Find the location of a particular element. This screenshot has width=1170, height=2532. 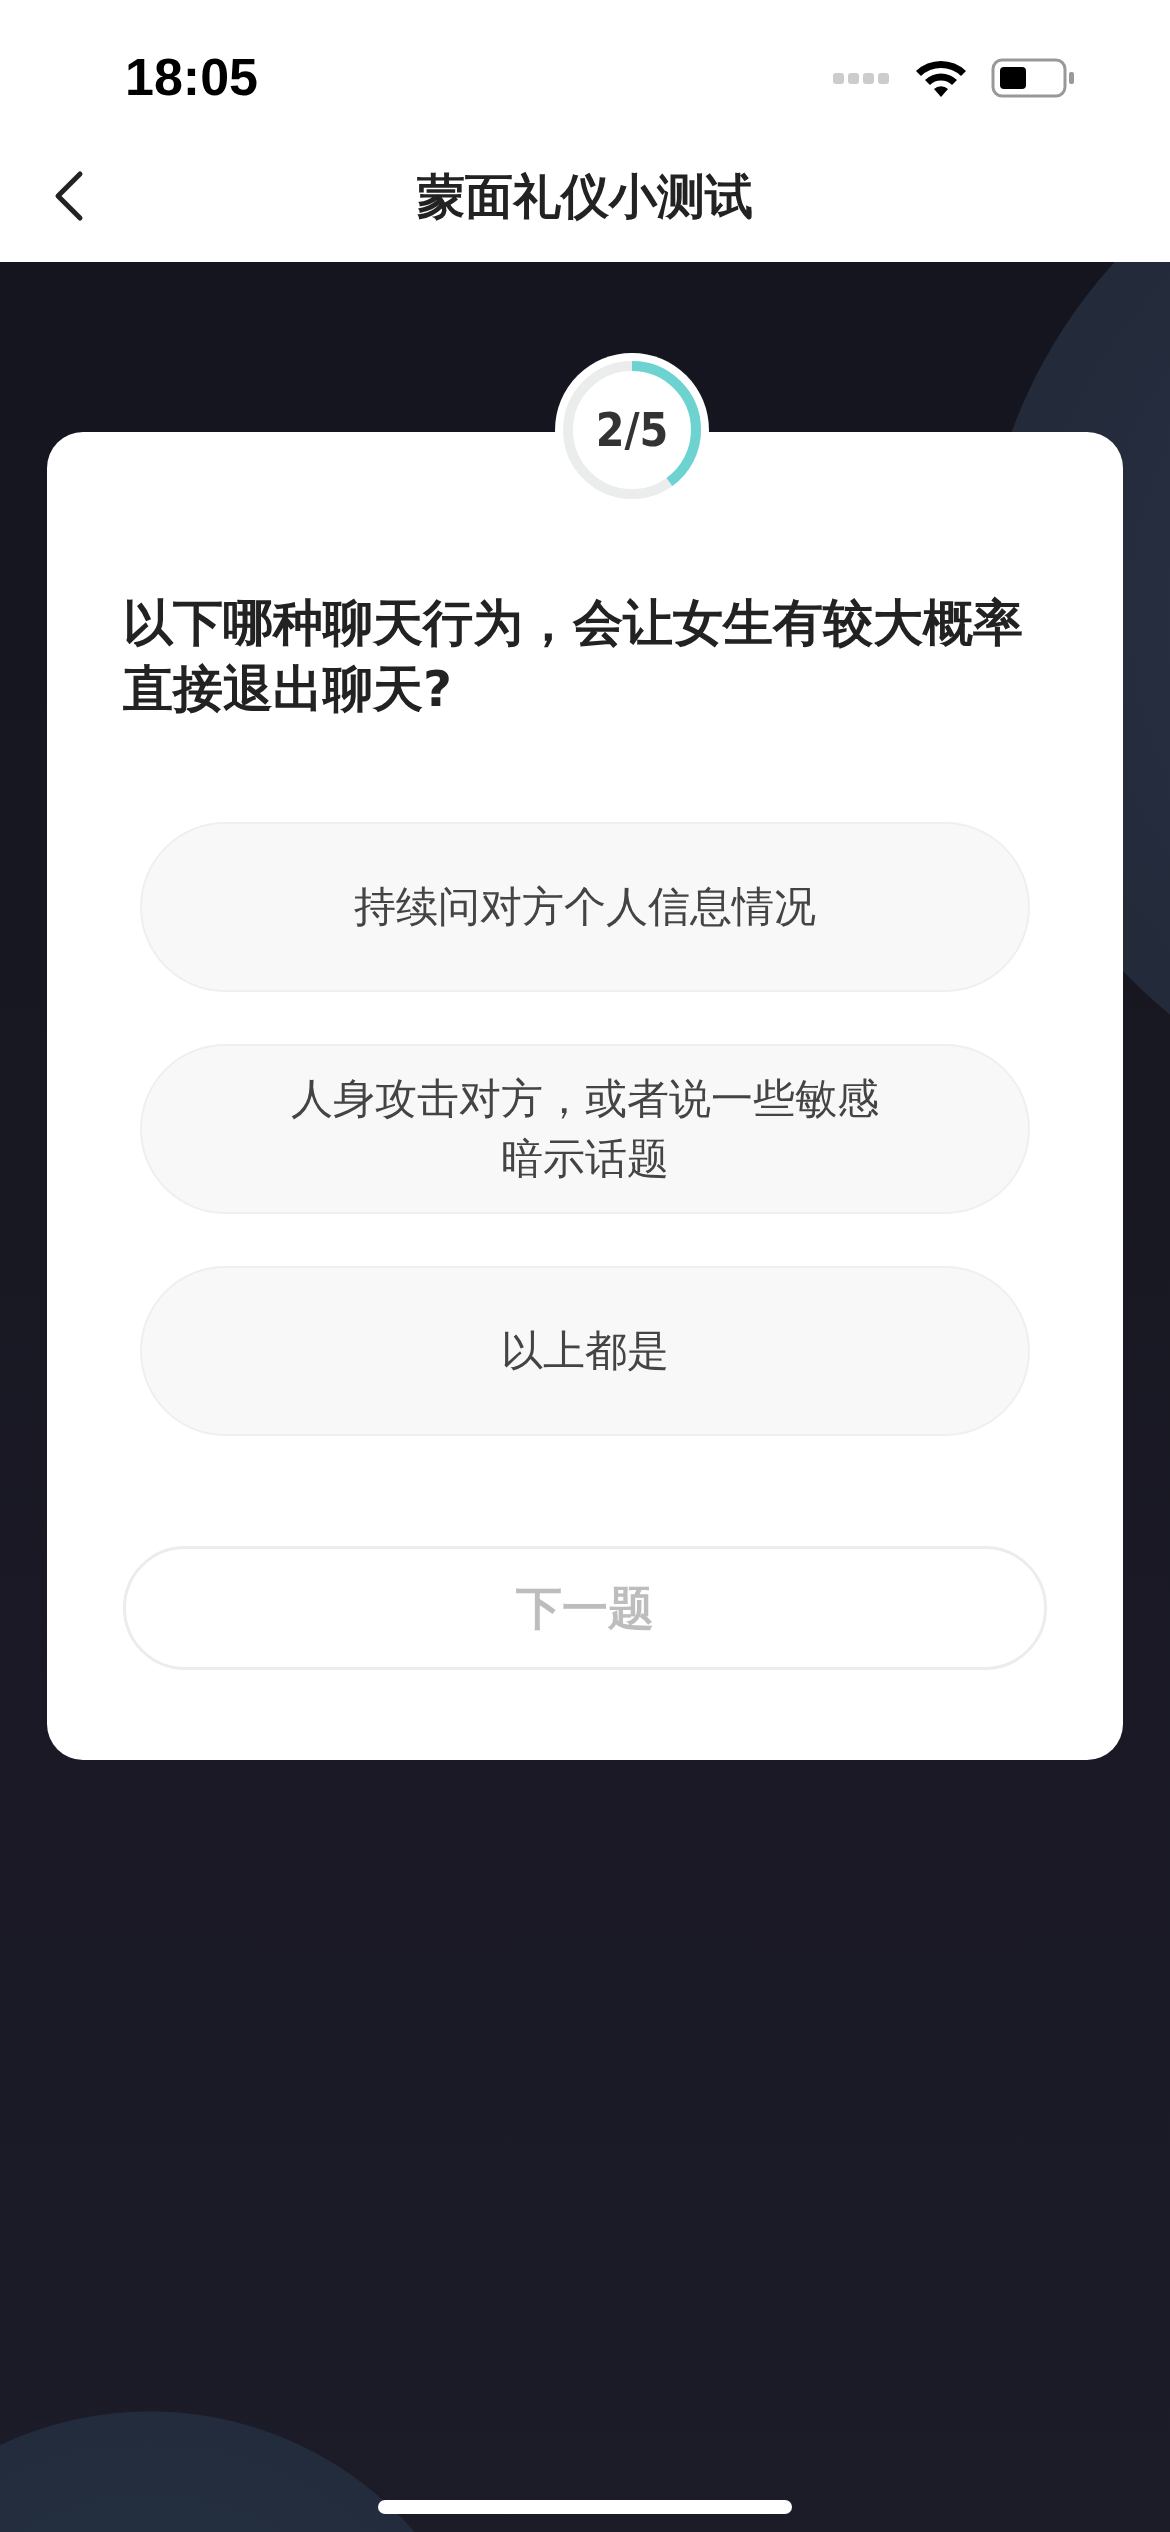

progress-count: 2/5 is located at coordinates (632, 430).